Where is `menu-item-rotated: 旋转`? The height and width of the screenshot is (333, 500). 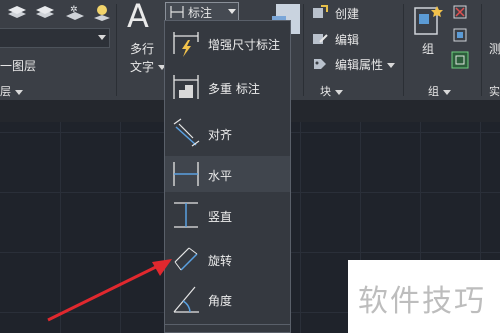 menu-item-rotated: 旋转 is located at coordinates (227, 259).